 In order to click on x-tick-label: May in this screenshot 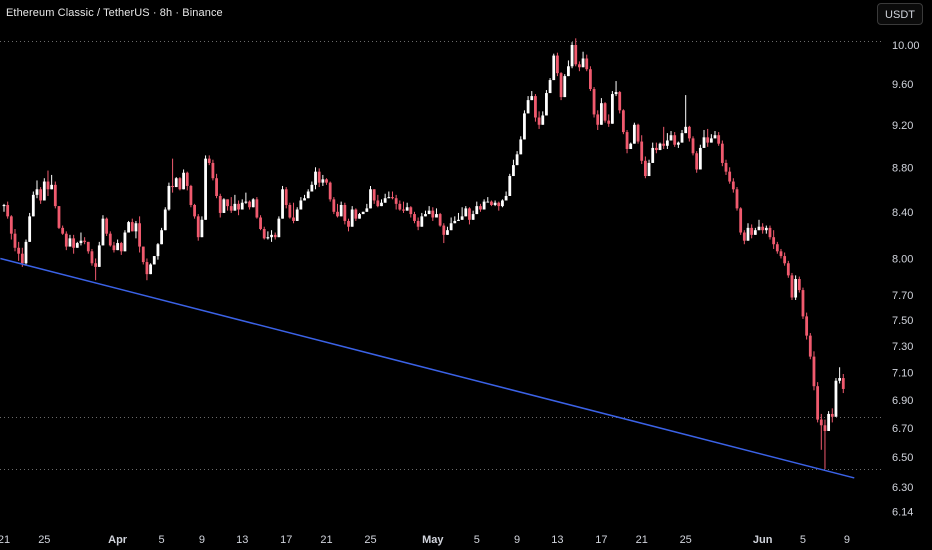, I will do `click(433, 540)`.